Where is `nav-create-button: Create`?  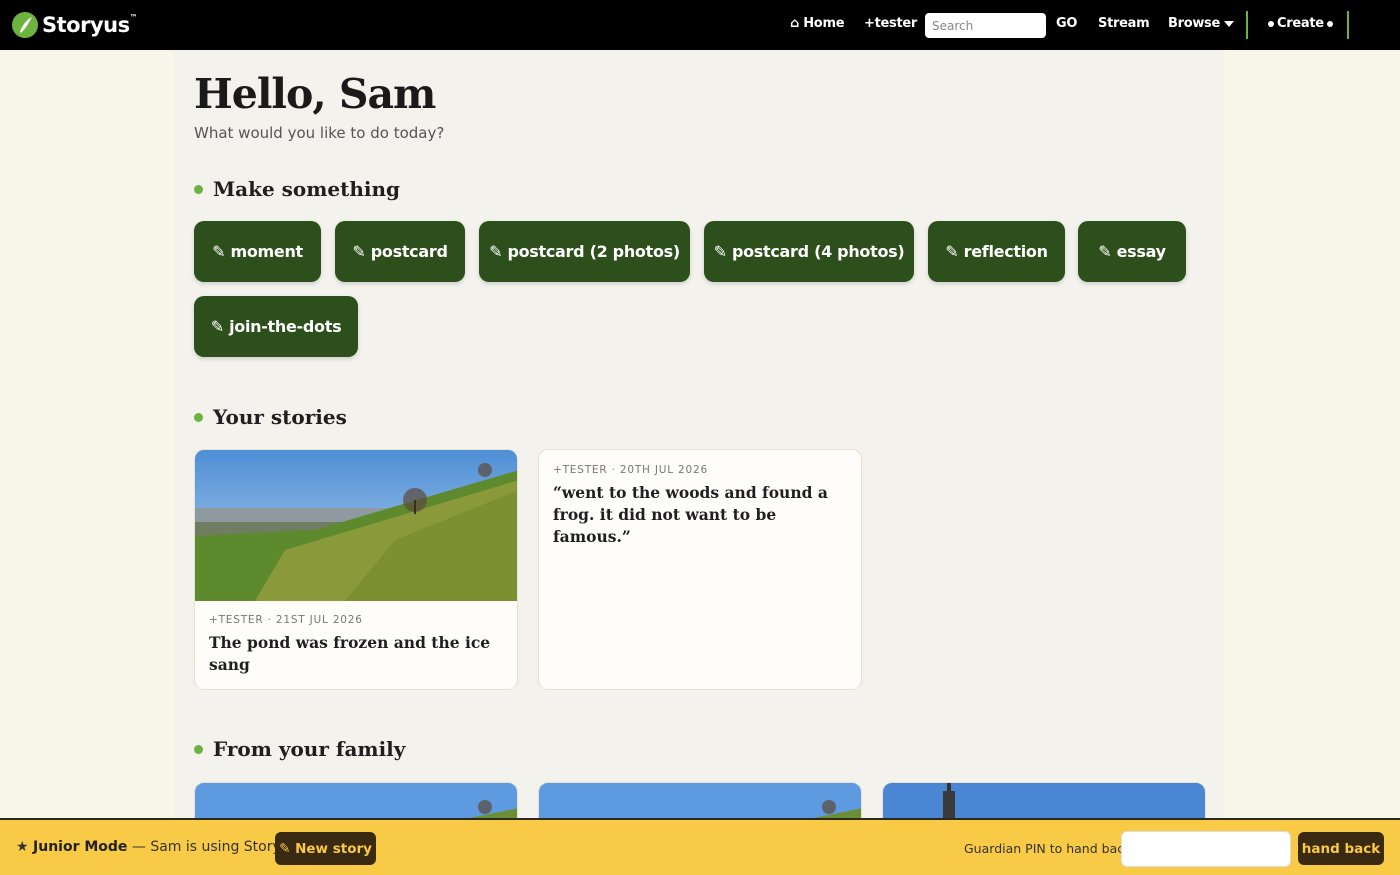
nav-create-button: Create is located at coordinates (1300, 23).